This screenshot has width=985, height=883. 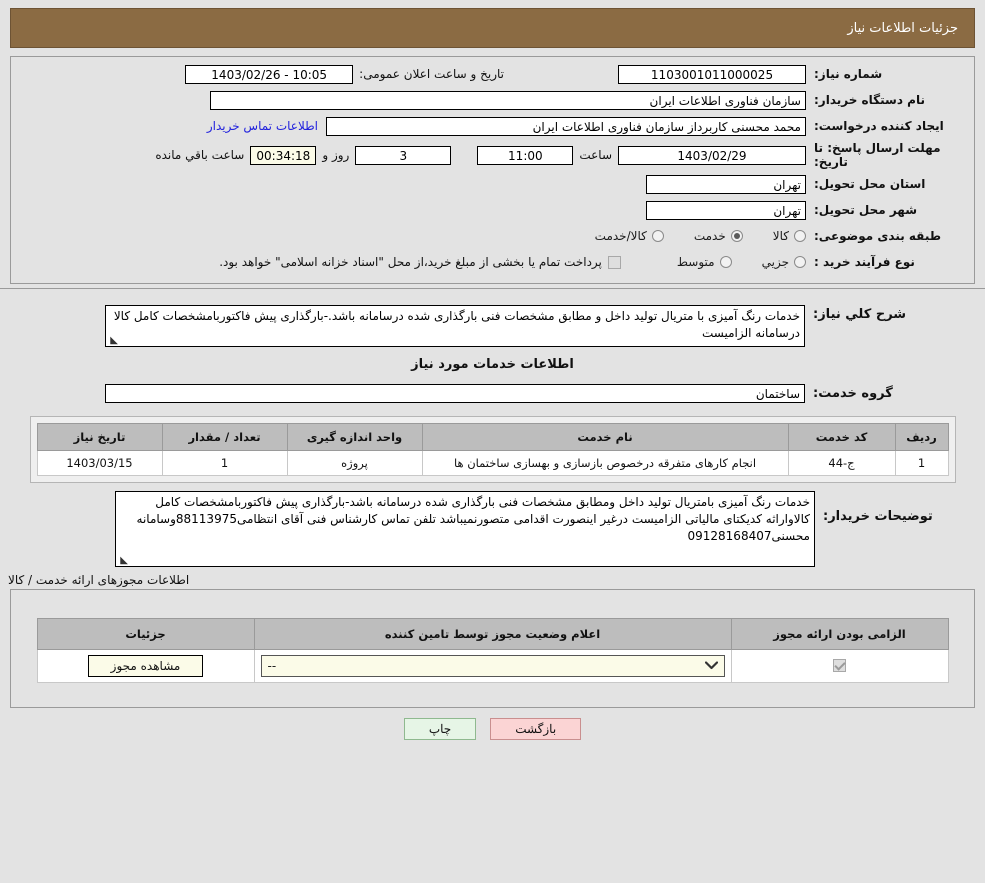 I want to click on classification-label: طبقه بندی موضوعی:, so click(x=878, y=236).